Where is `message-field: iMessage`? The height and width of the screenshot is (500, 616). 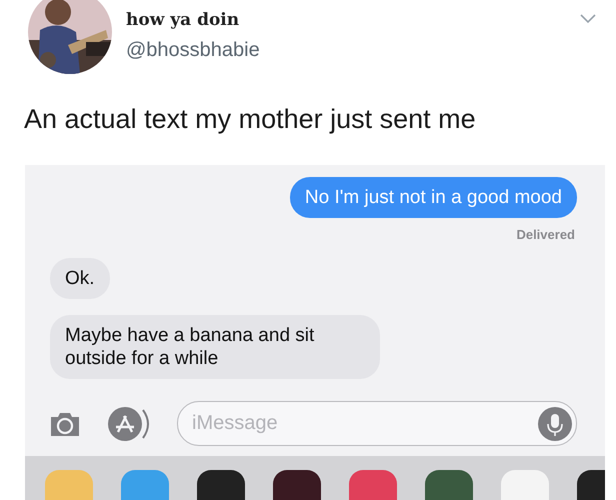
message-field: iMessage is located at coordinates (377, 423).